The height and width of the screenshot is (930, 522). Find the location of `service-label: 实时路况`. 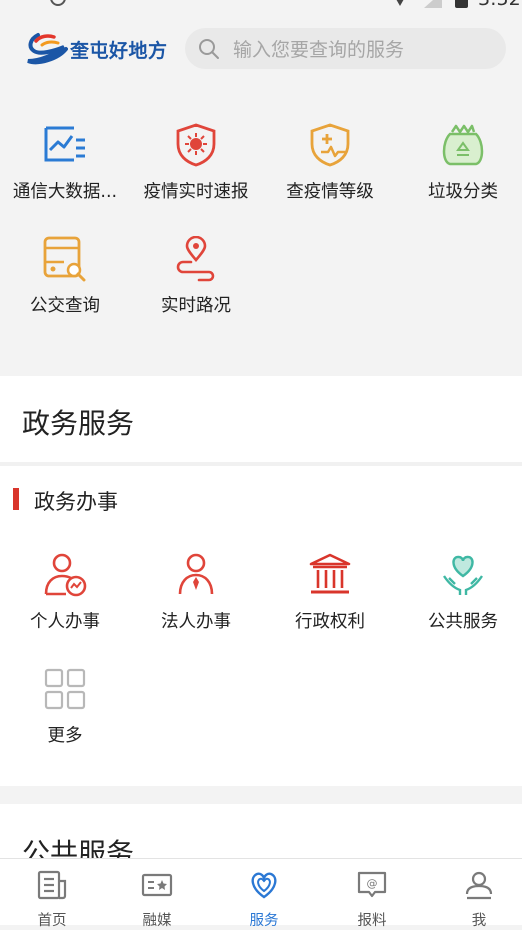

service-label: 实时路况 is located at coordinates (196, 306).